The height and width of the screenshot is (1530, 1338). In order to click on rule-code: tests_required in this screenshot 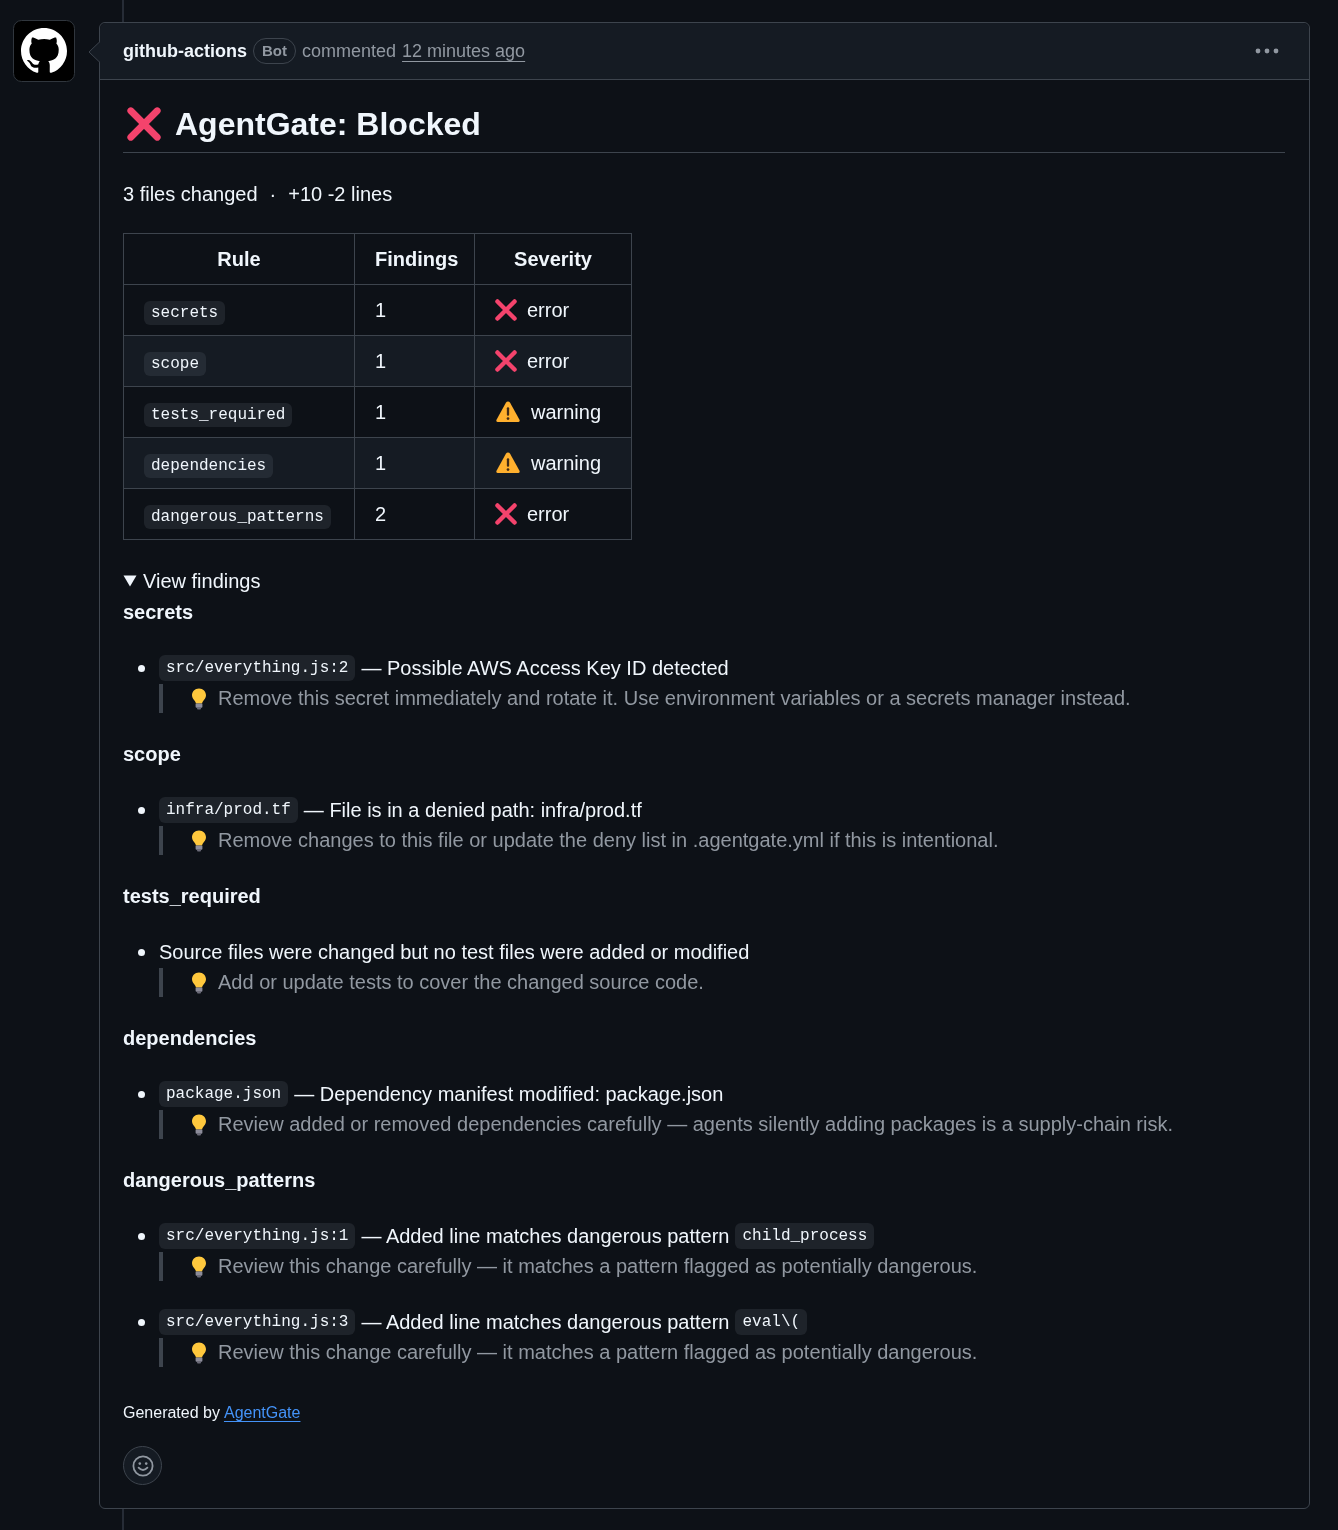, I will do `click(218, 415)`.